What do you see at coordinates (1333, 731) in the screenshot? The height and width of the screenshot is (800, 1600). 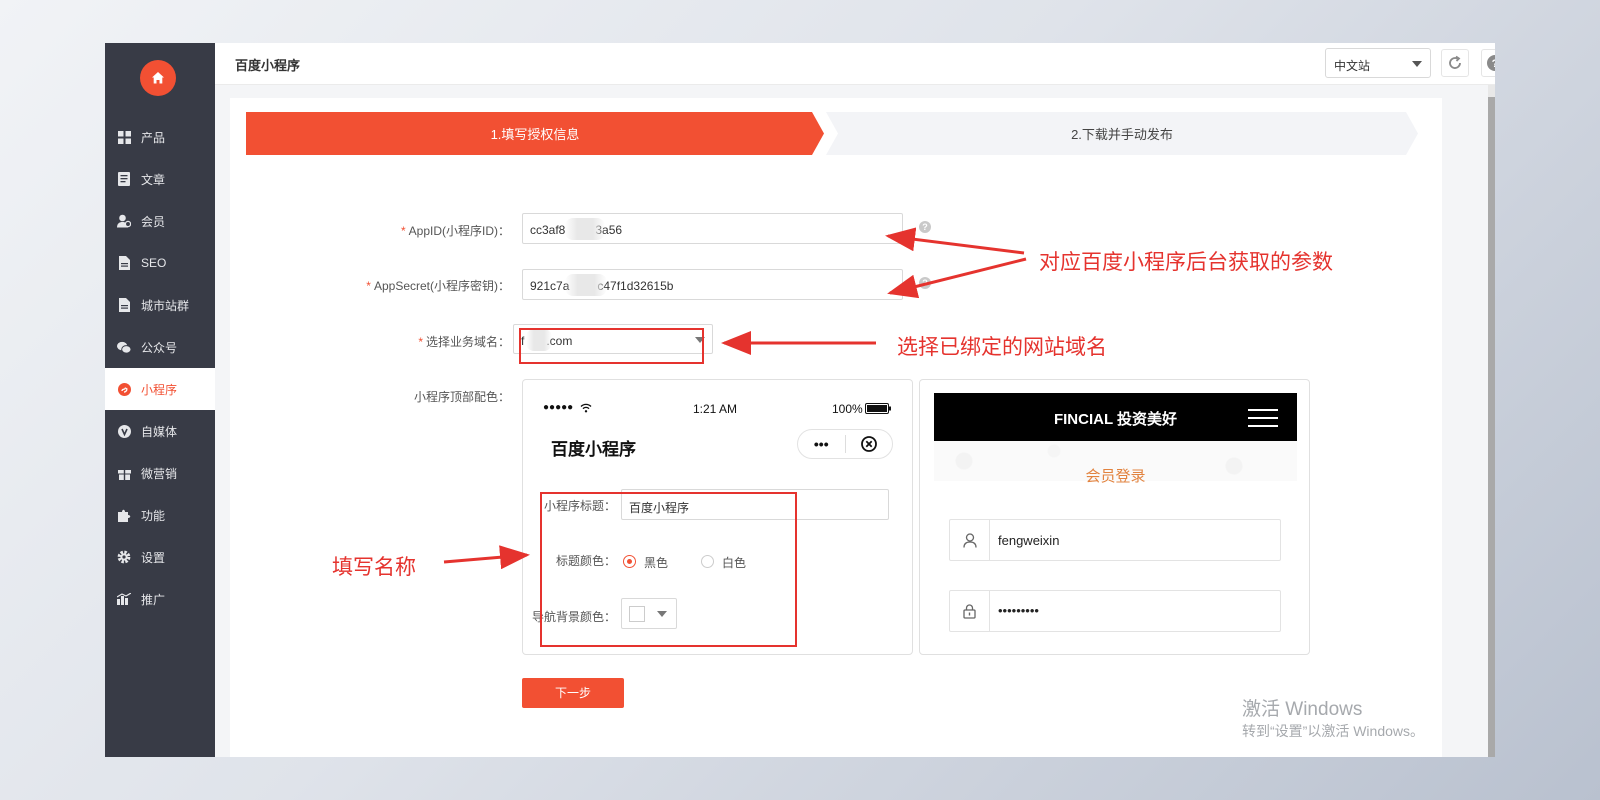 I see `windows-activation-hint: 转到“设置”以激活 Windows。` at bounding box center [1333, 731].